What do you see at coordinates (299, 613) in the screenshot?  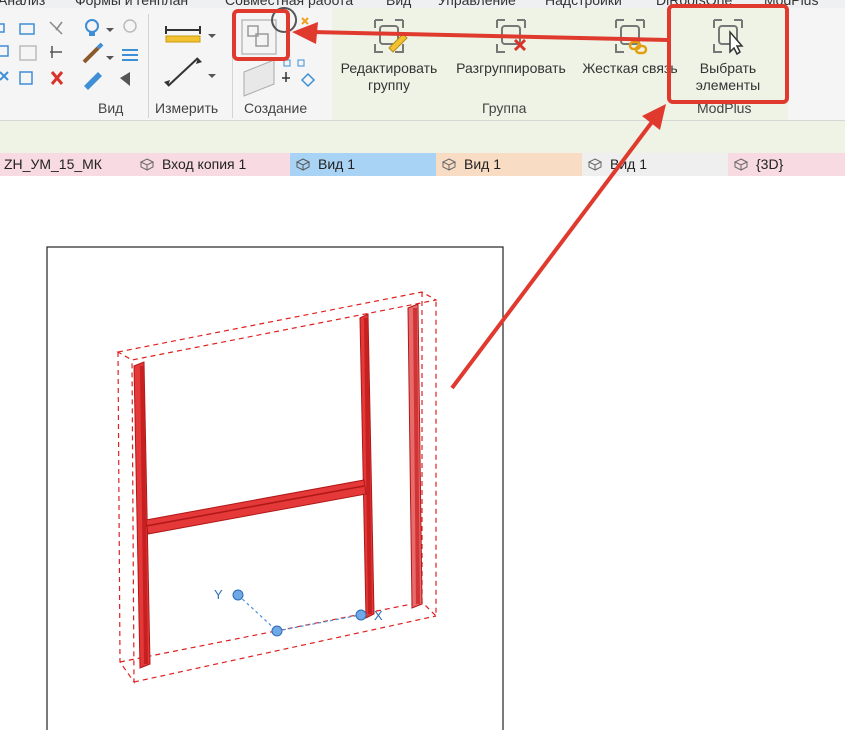 I see `coordinate-gizmo` at bounding box center [299, 613].